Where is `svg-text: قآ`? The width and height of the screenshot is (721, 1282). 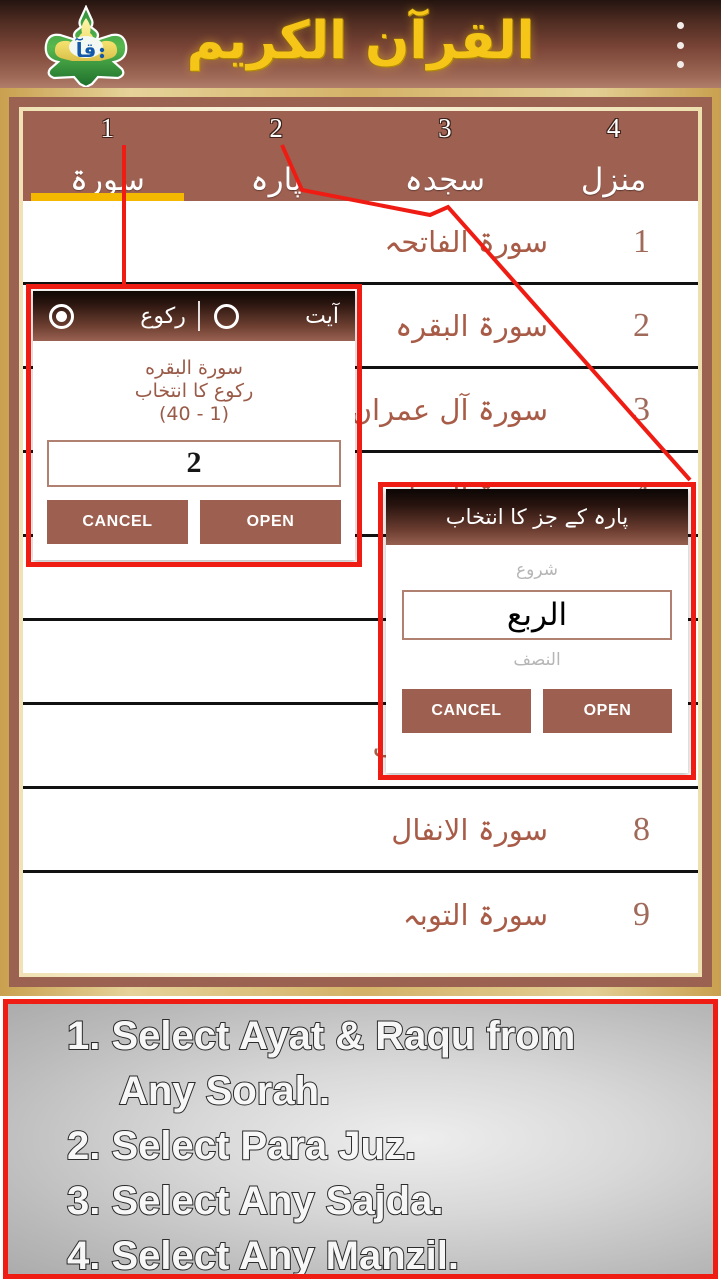 svg-text: قآ is located at coordinates (86, 49).